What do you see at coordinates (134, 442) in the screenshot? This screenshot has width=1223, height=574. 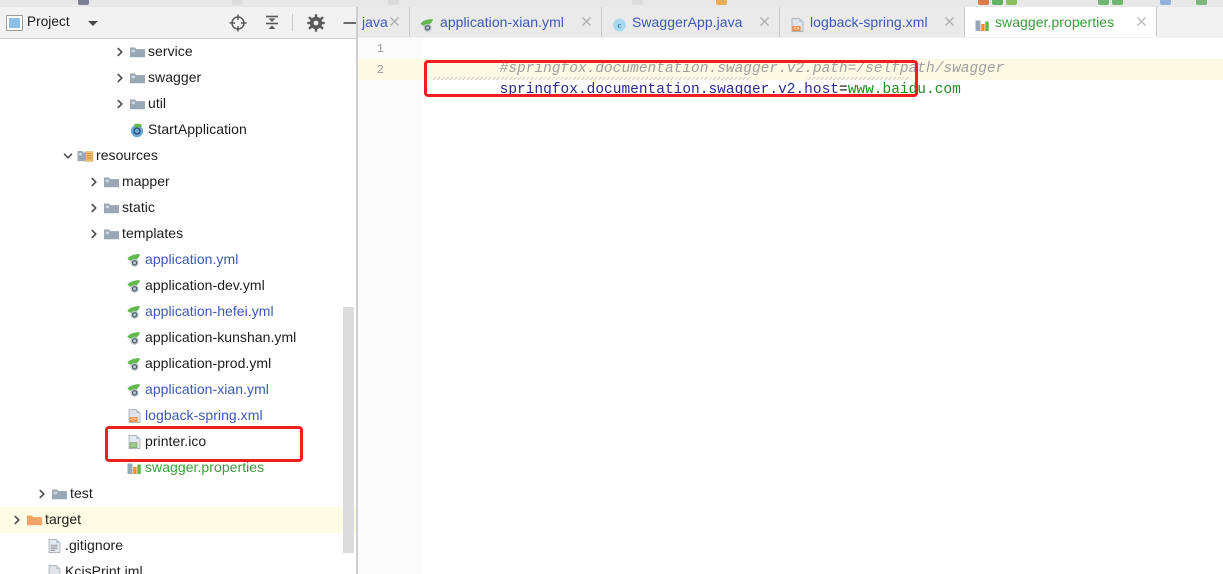 I see `image-file-icon` at bounding box center [134, 442].